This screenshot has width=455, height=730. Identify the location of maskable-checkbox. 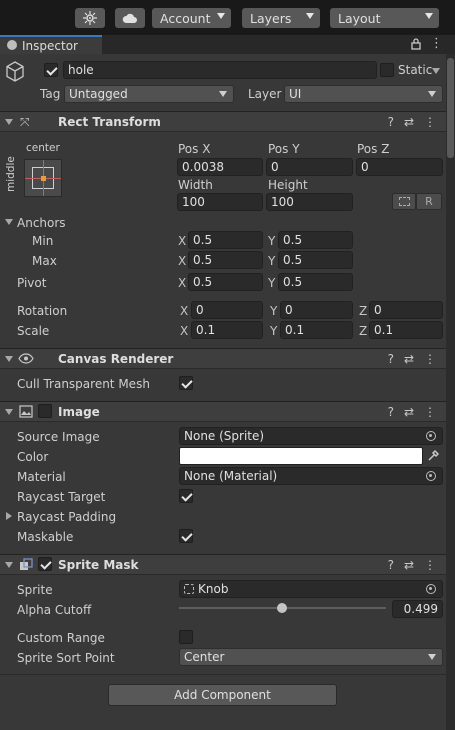
(186, 536).